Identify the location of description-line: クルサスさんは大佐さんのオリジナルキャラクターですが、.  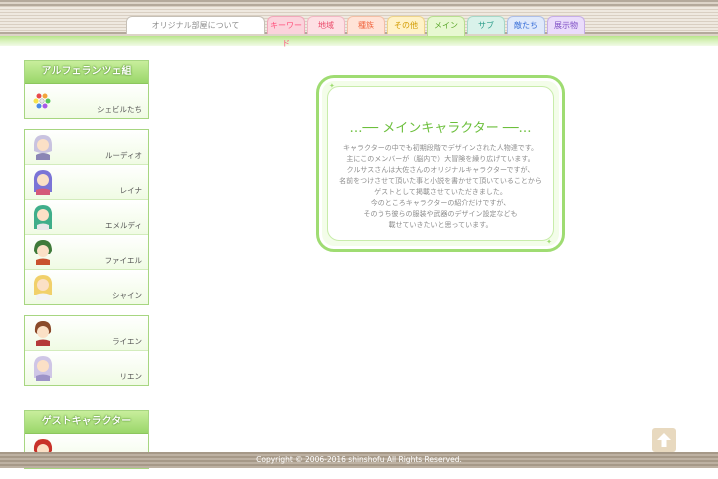
(440, 170).